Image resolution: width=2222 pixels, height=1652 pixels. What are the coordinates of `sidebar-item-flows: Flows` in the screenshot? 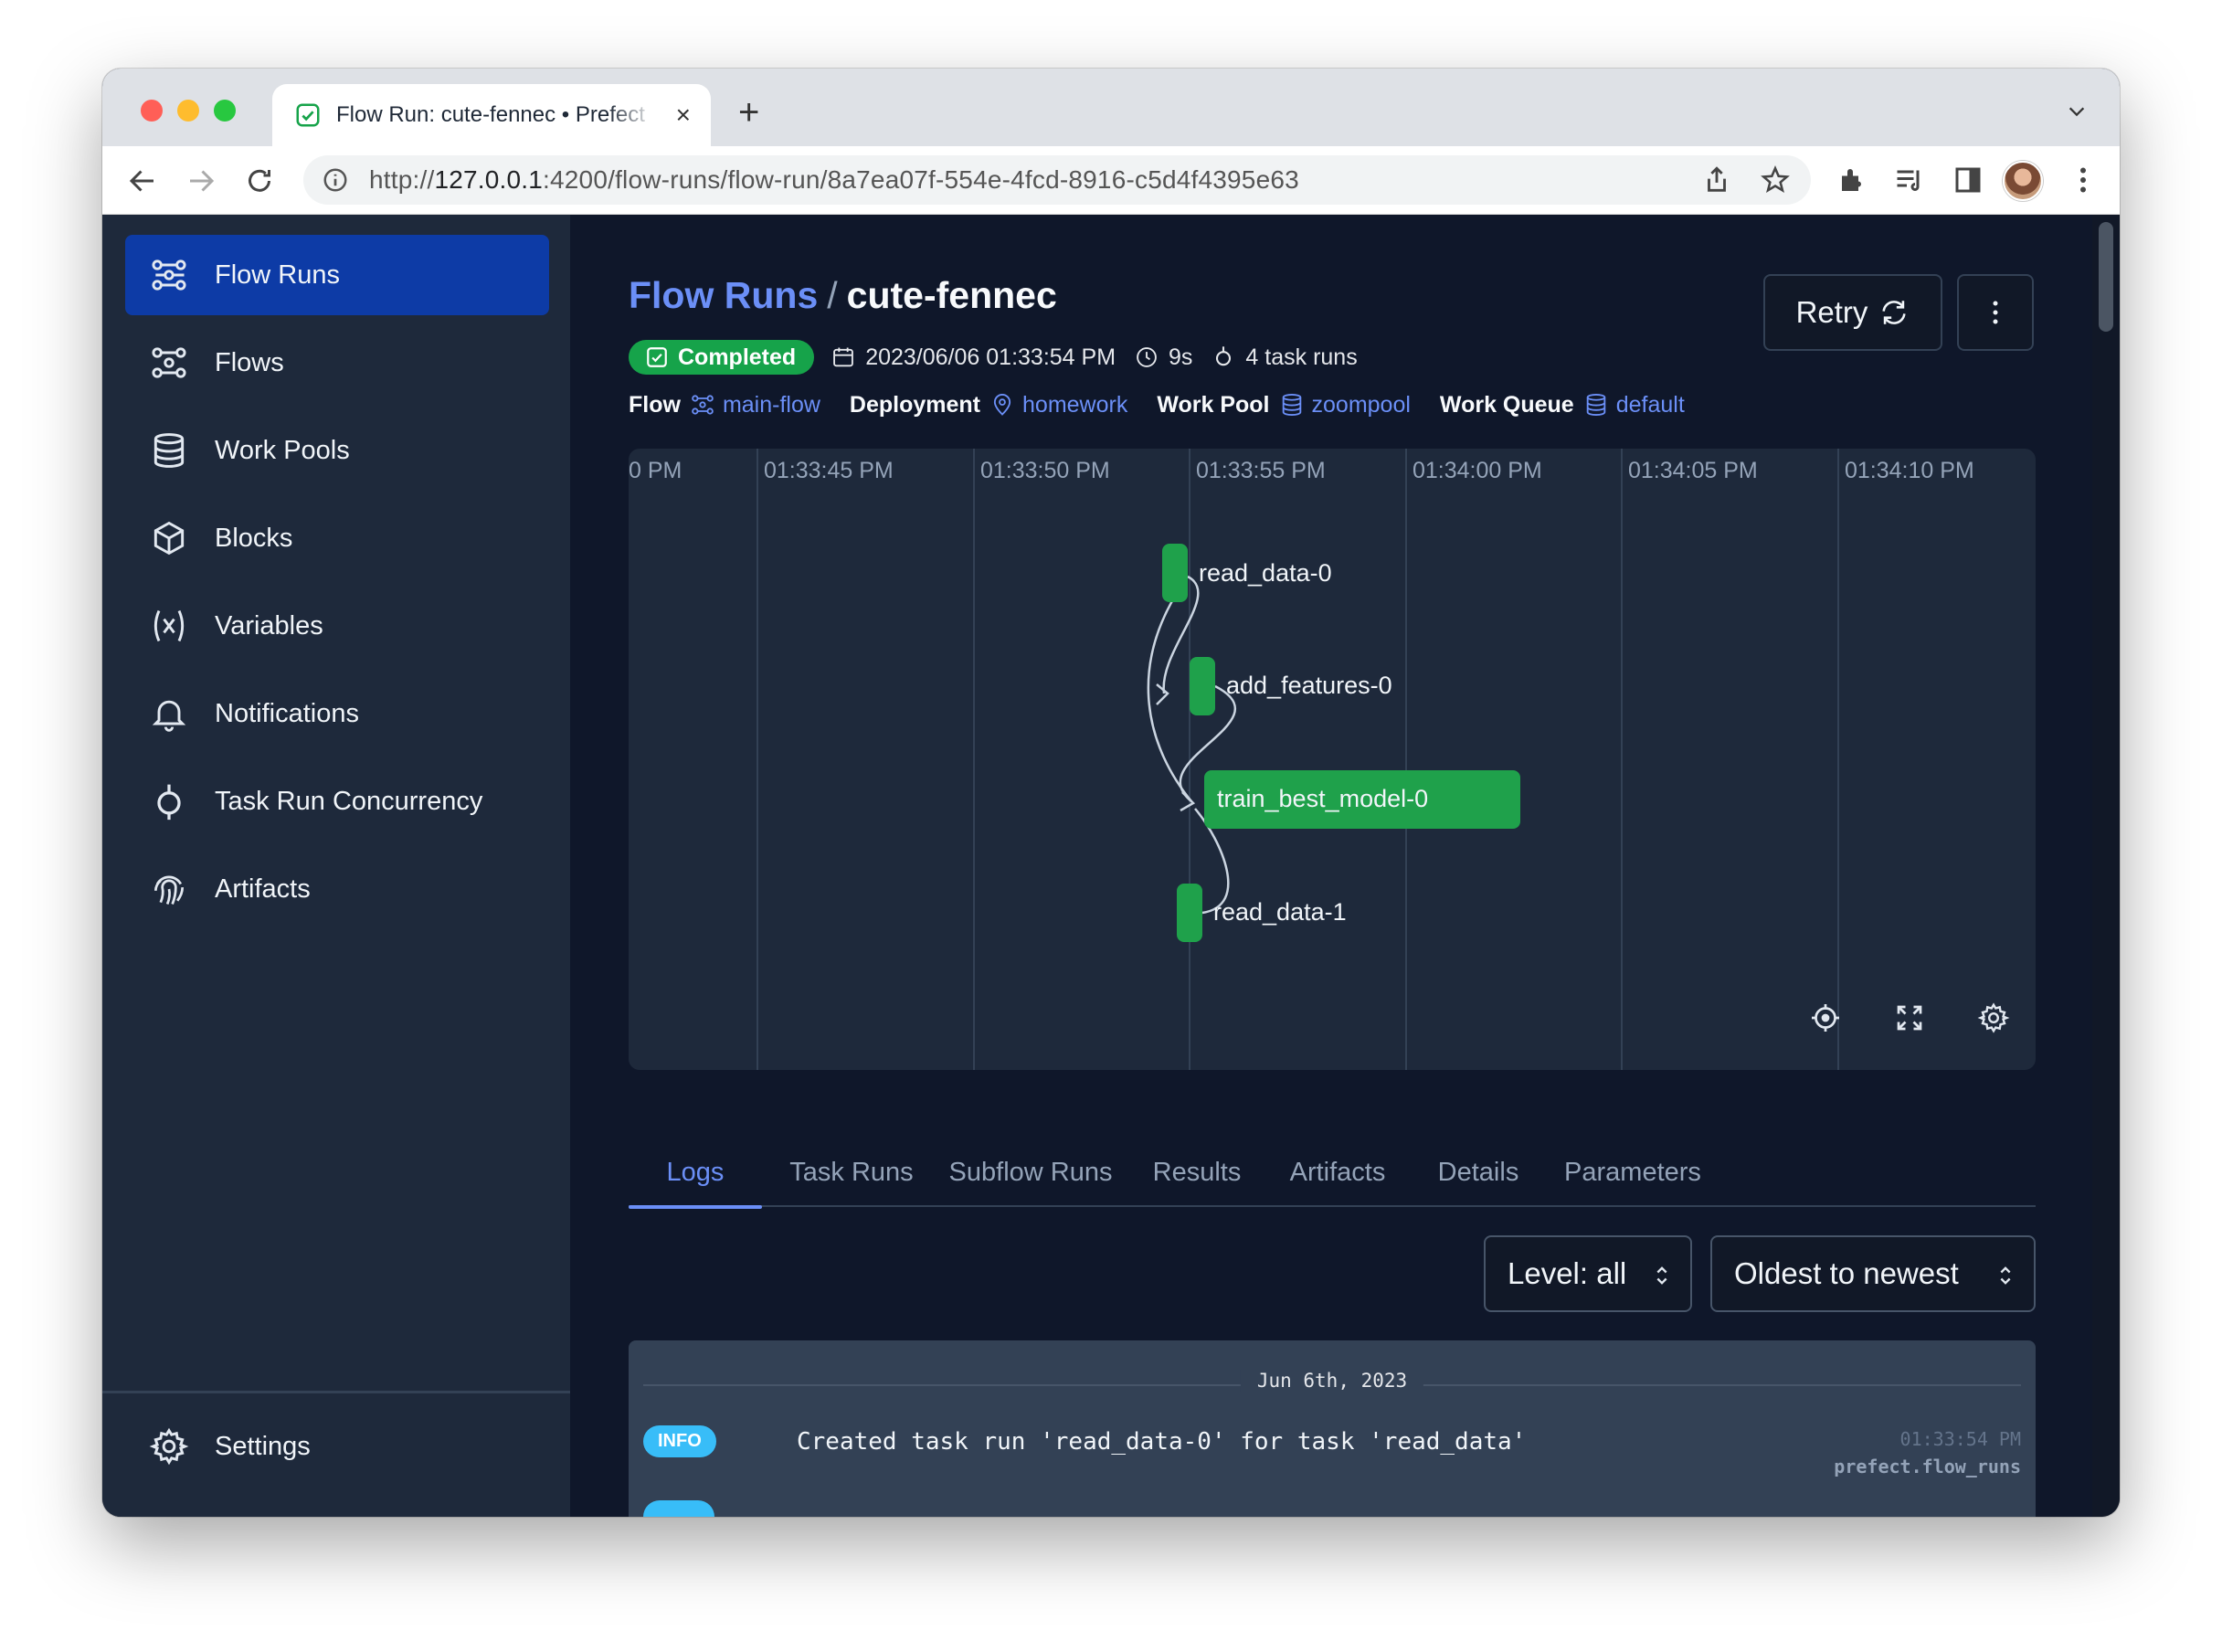 It's located at (337, 363).